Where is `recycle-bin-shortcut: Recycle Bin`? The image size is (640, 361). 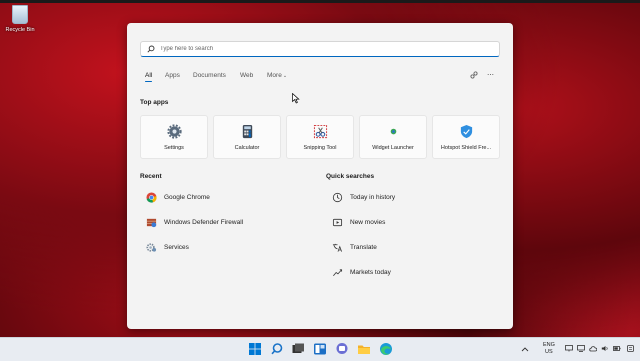
recycle-bin-shortcut: Recycle Bin is located at coordinates (20, 19).